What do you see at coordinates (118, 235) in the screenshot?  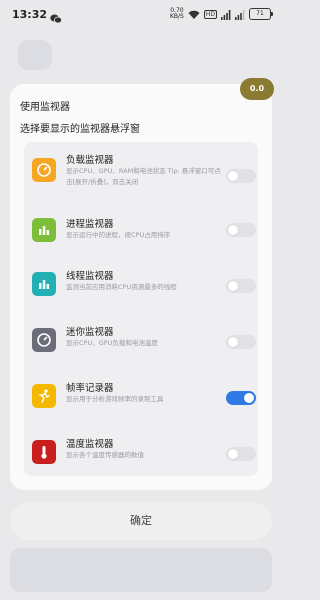 I see `monitor-desc: 显示运行中的进程，按CPU占用排序` at bounding box center [118, 235].